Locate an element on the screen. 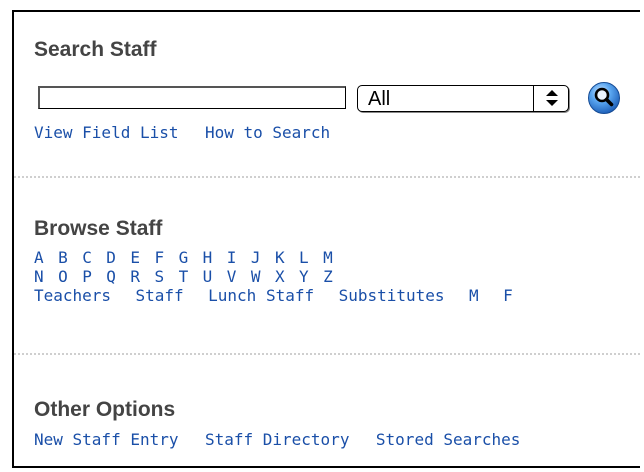 This screenshot has height=472, width=644. search-input is located at coordinates (192, 97).